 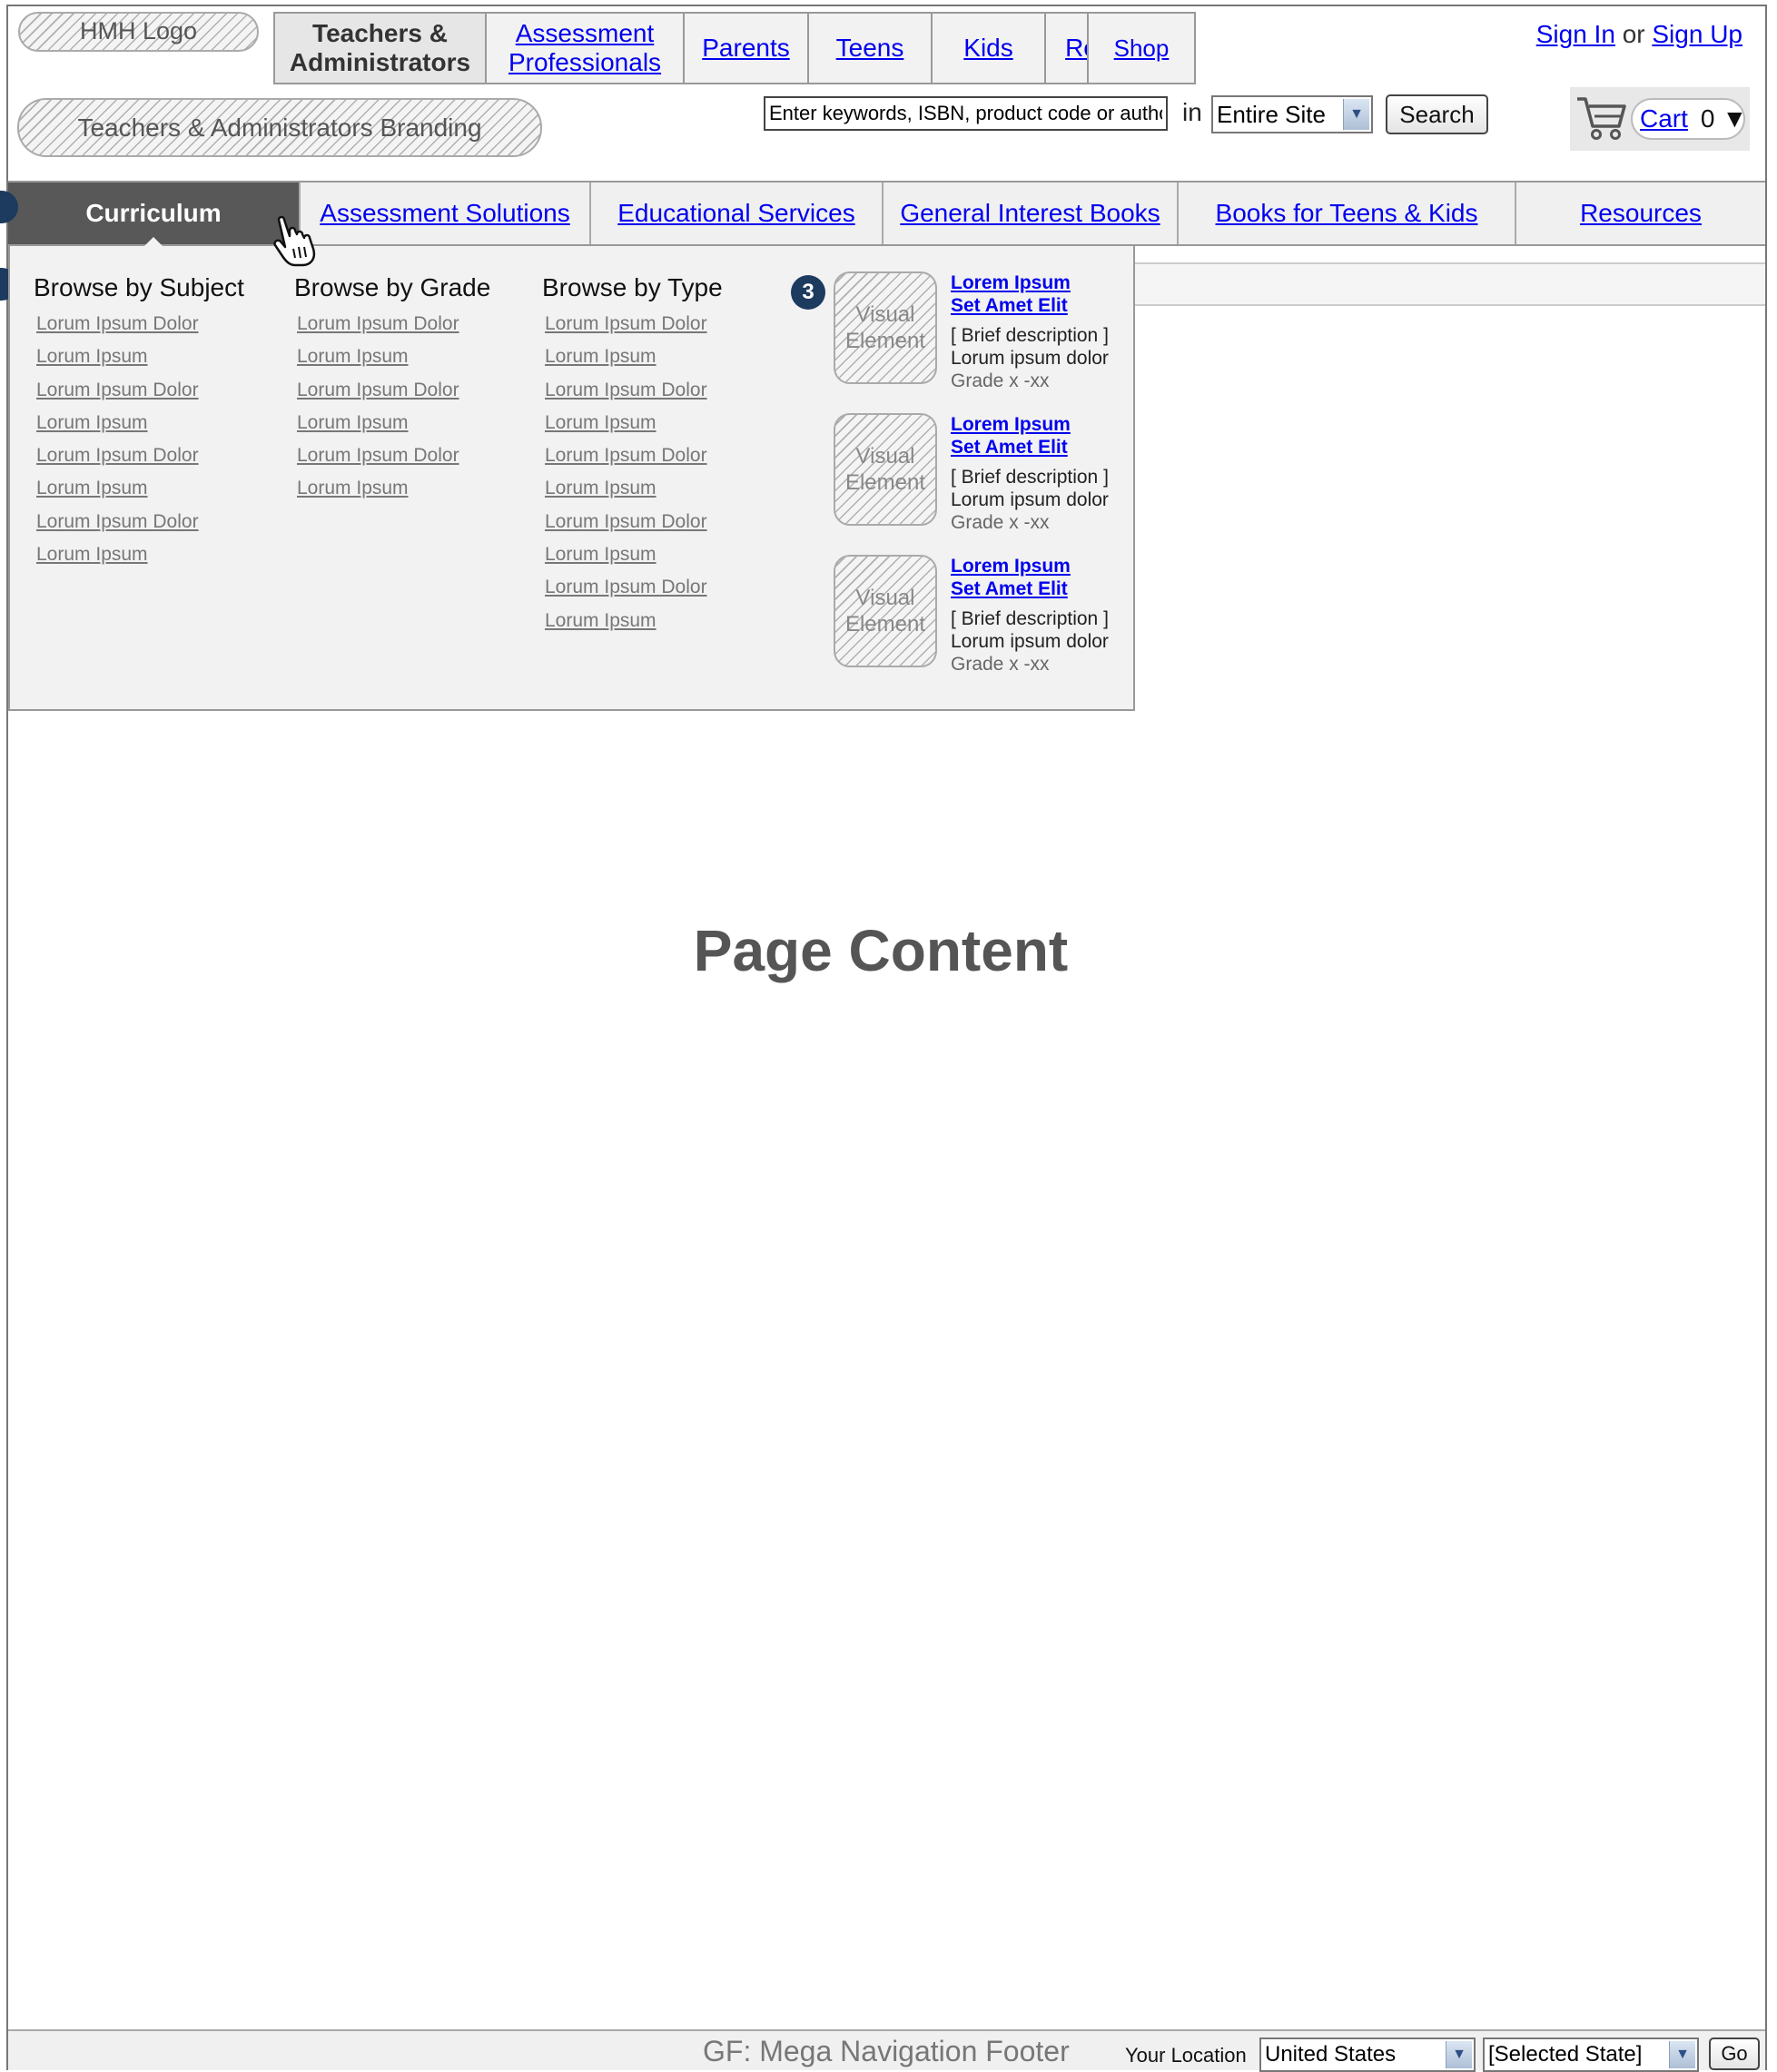 What do you see at coordinates (1192, 112) in the screenshot?
I see `search-in-label: in` at bounding box center [1192, 112].